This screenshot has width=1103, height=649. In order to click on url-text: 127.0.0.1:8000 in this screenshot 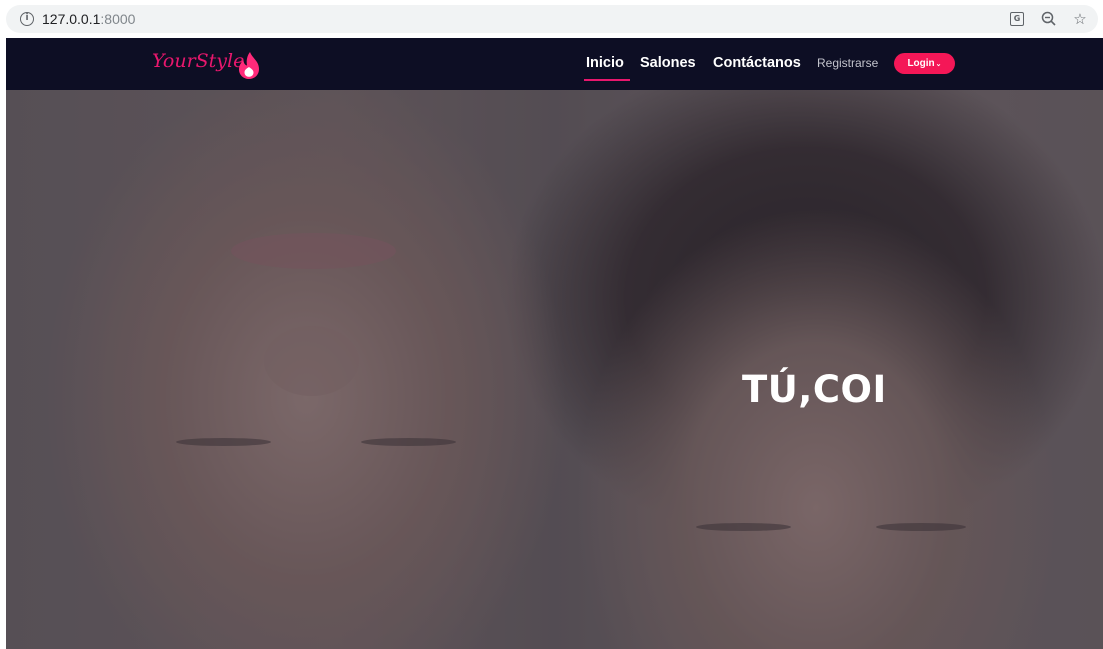, I will do `click(88, 19)`.